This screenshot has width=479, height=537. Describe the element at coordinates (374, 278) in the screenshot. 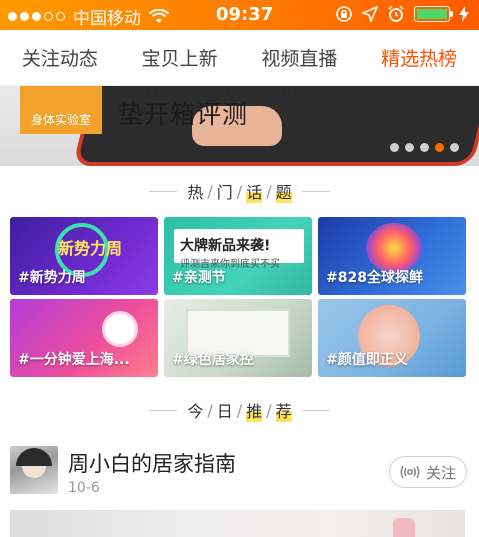

I see `topic-label: #828全球探鲜` at that location.